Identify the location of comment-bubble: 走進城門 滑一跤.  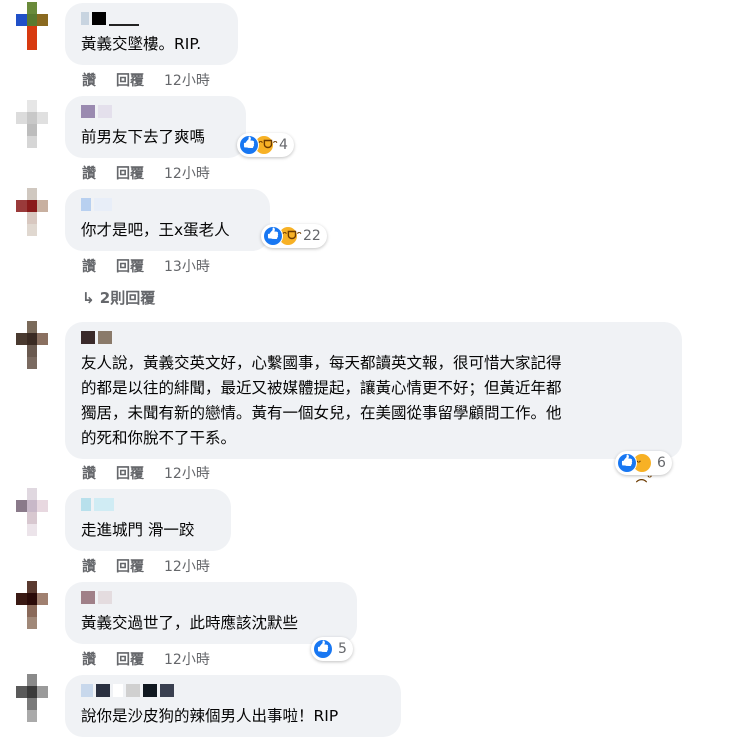
(148, 520).